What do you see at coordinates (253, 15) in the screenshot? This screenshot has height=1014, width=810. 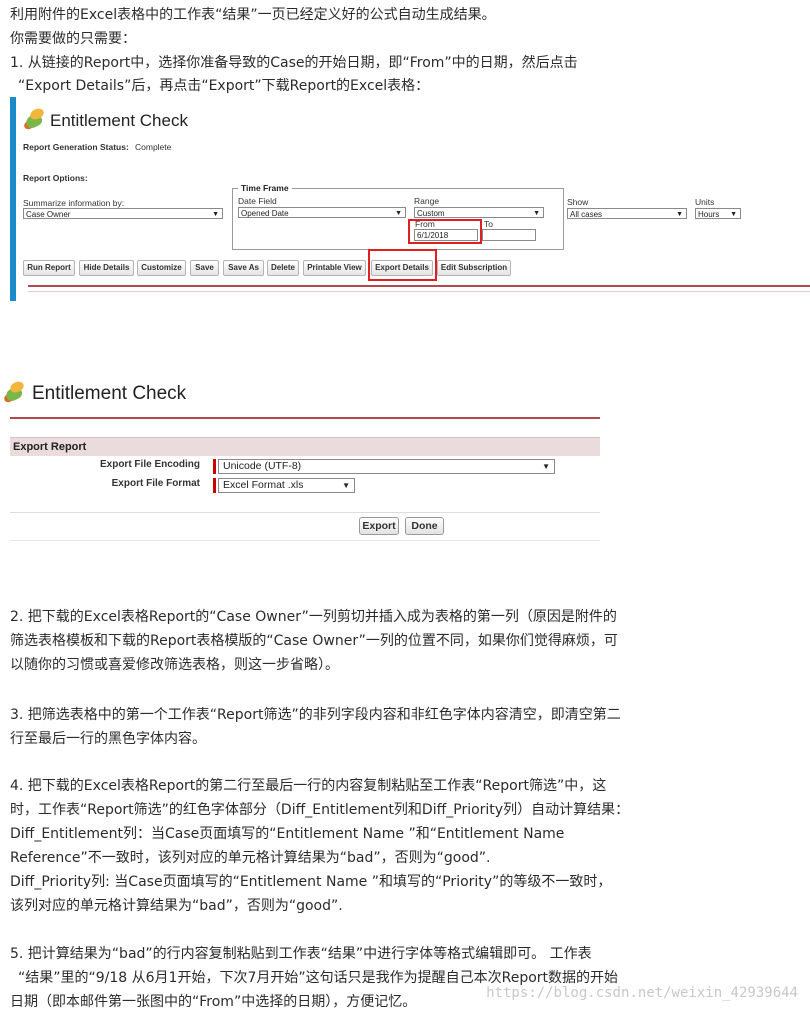 I see `intro-line-1: 利用附件的Excel表格中的工作表“结果”一页已经定义好的公式自动生成结果。` at bounding box center [253, 15].